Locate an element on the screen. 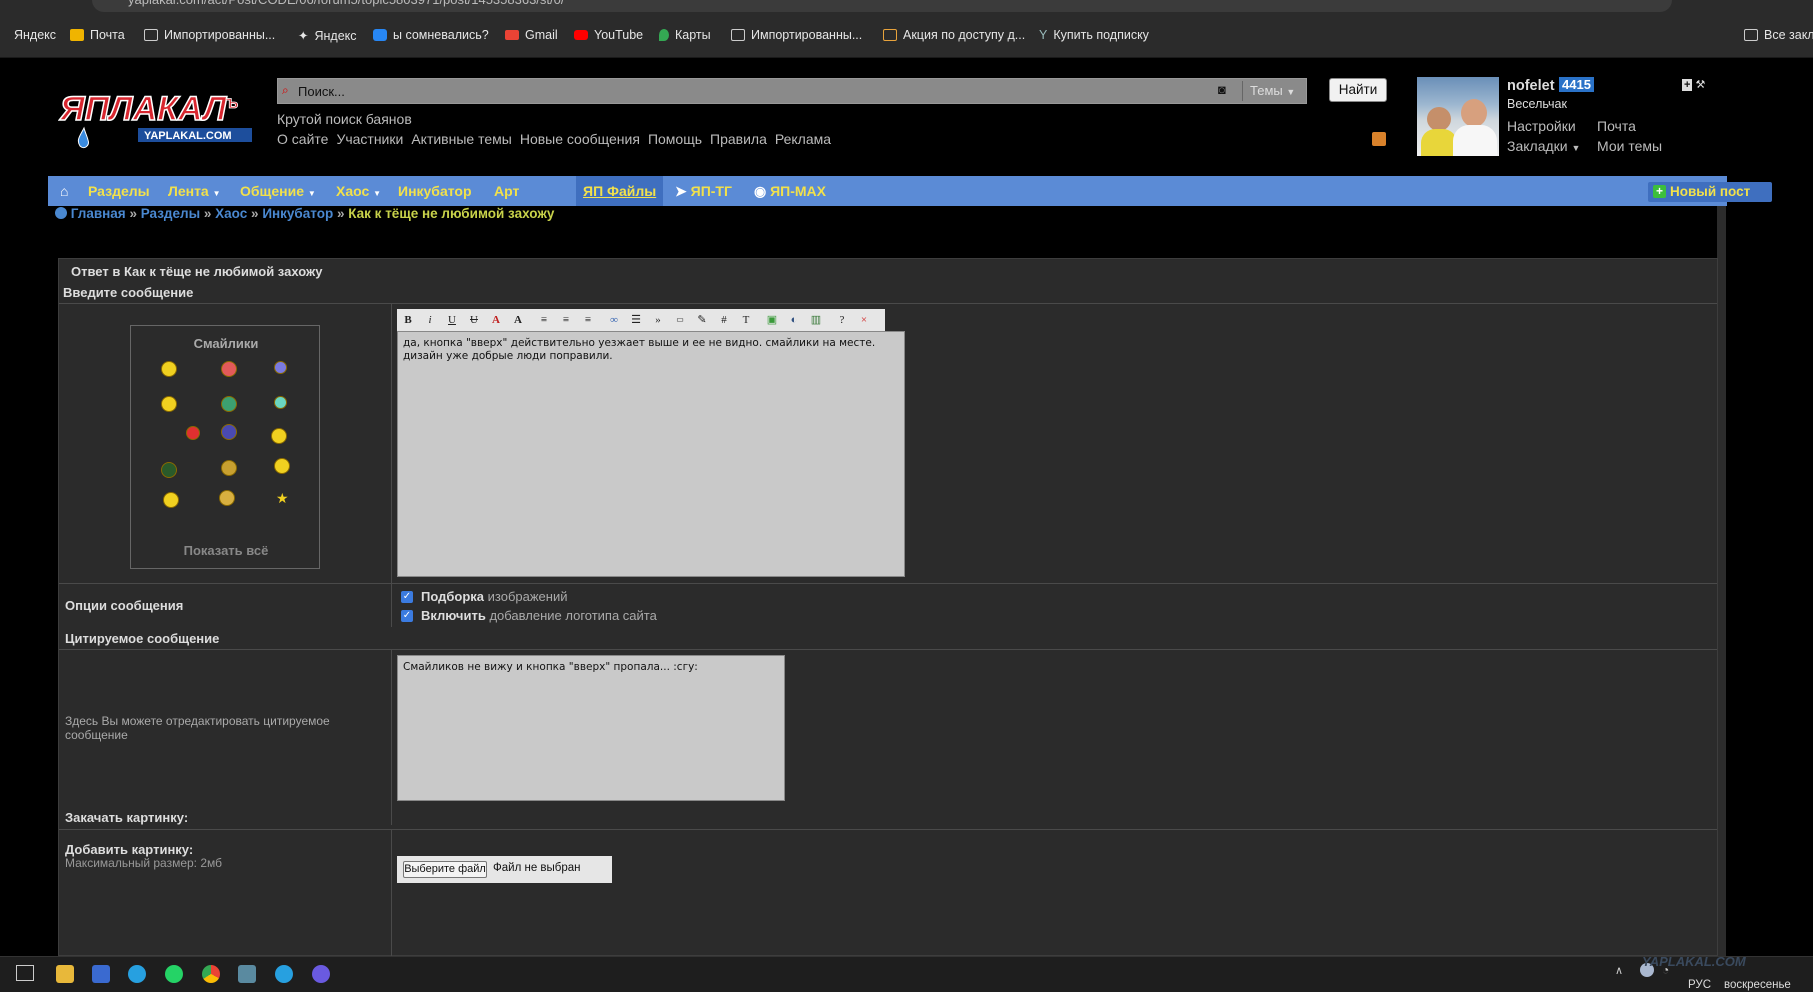 The image size is (1813, 992). nav-yap-tg: ➤ ЯП-ТГ is located at coordinates (703, 191).